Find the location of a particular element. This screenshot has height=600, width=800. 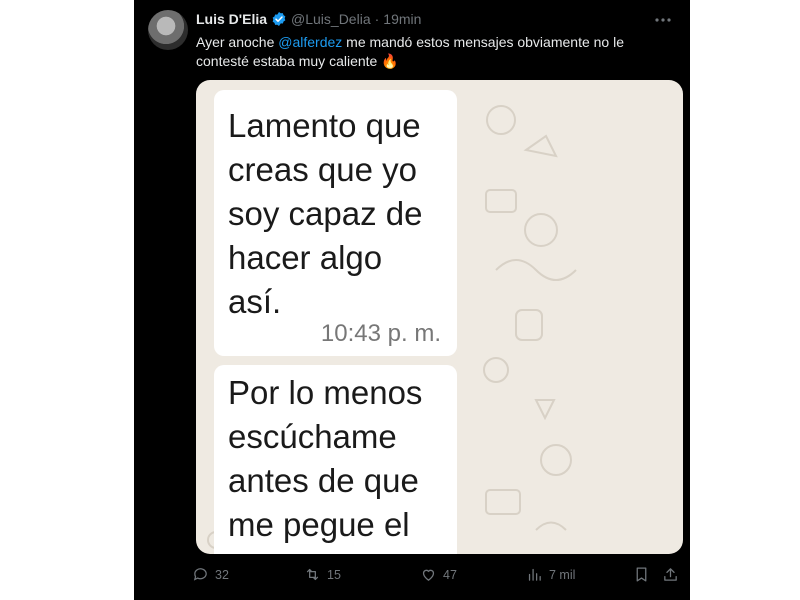

views-icon is located at coordinates (534, 574).